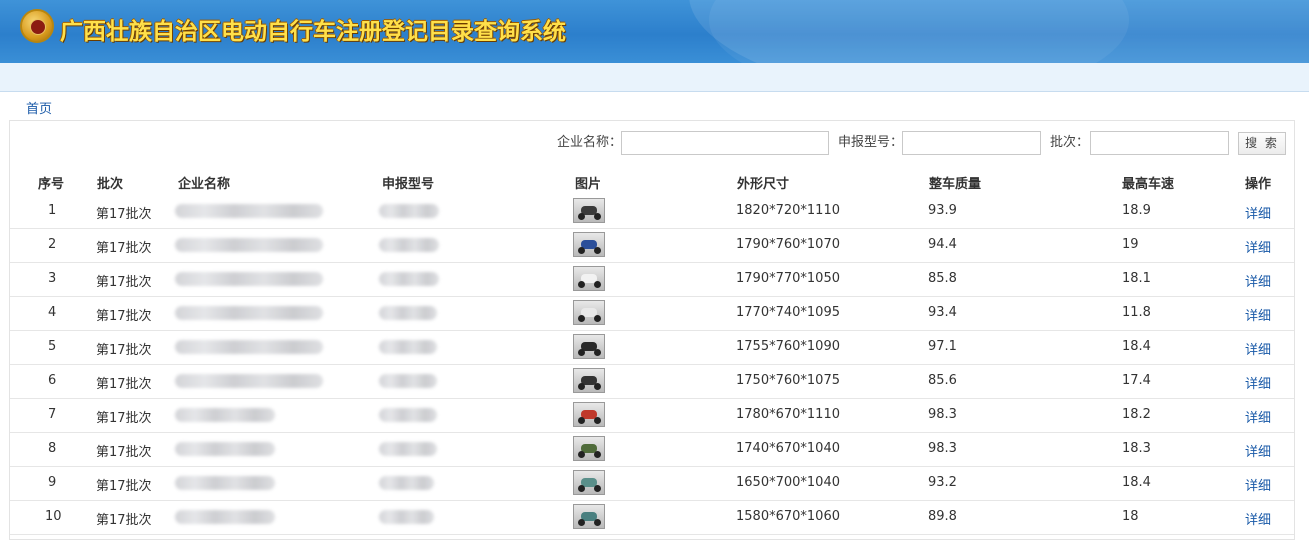  What do you see at coordinates (652, 279) in the screenshot?
I see `table-row: 3 第17批次 1790*770*1050 85.8 18.1 详细` at bounding box center [652, 279].